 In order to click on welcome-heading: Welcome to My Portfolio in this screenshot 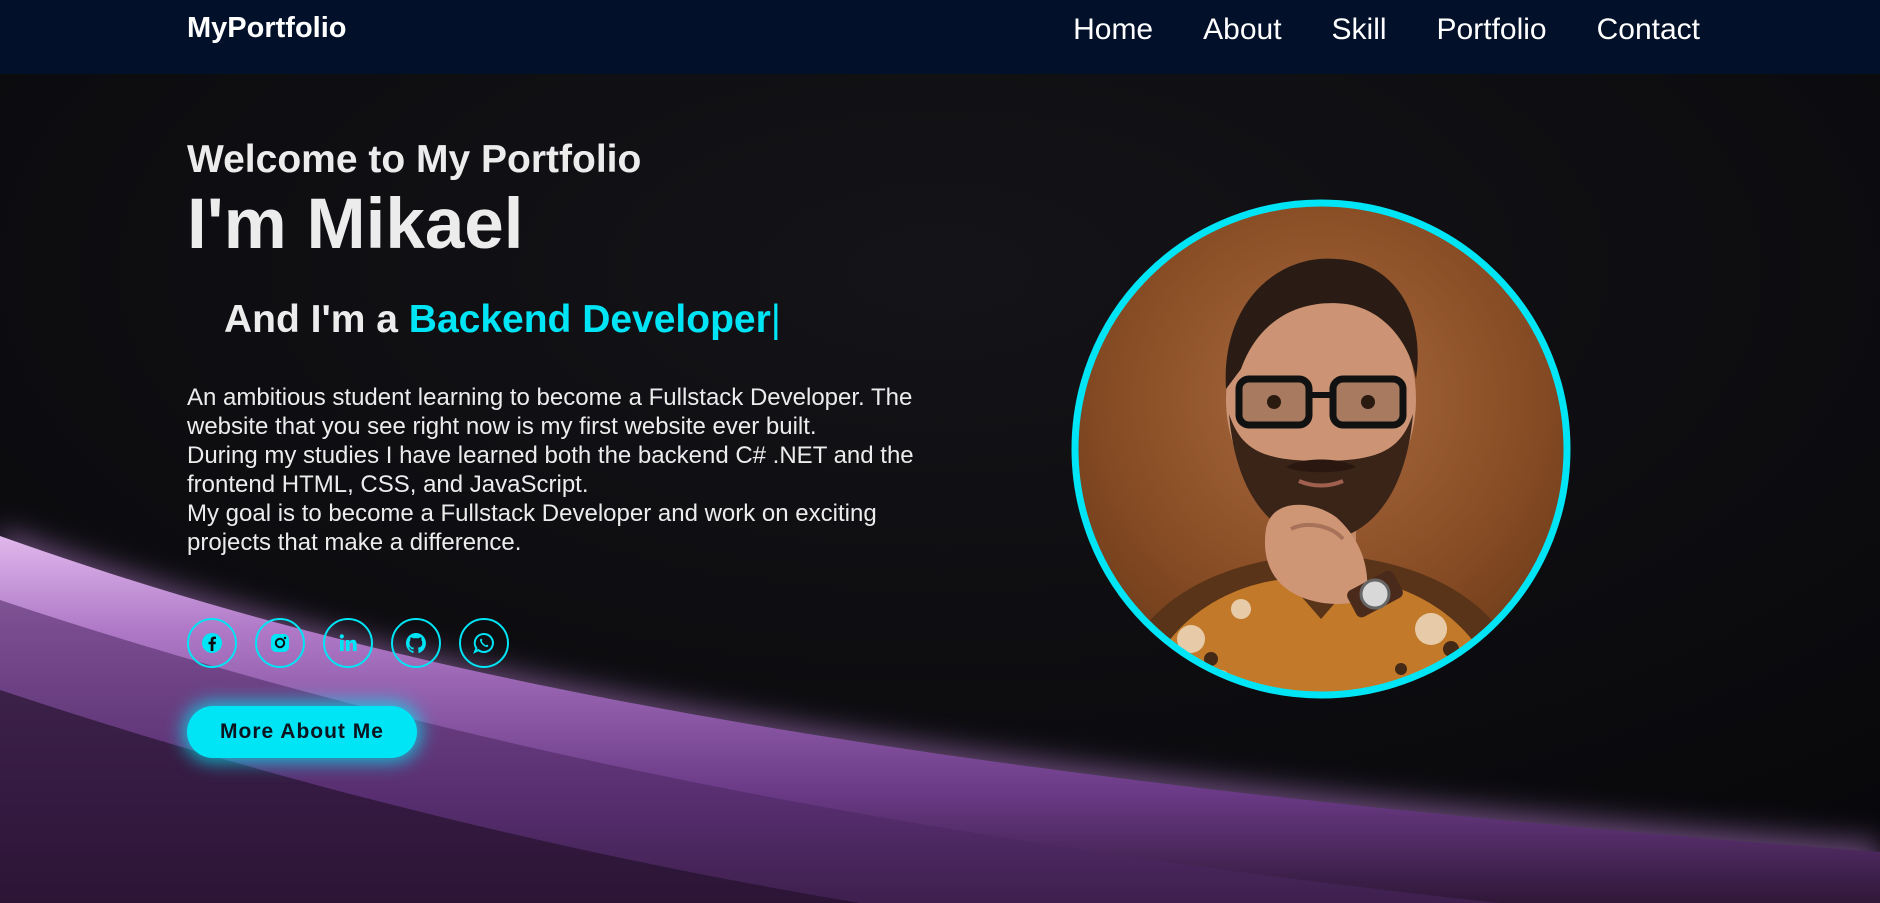, I will do `click(414, 159)`.